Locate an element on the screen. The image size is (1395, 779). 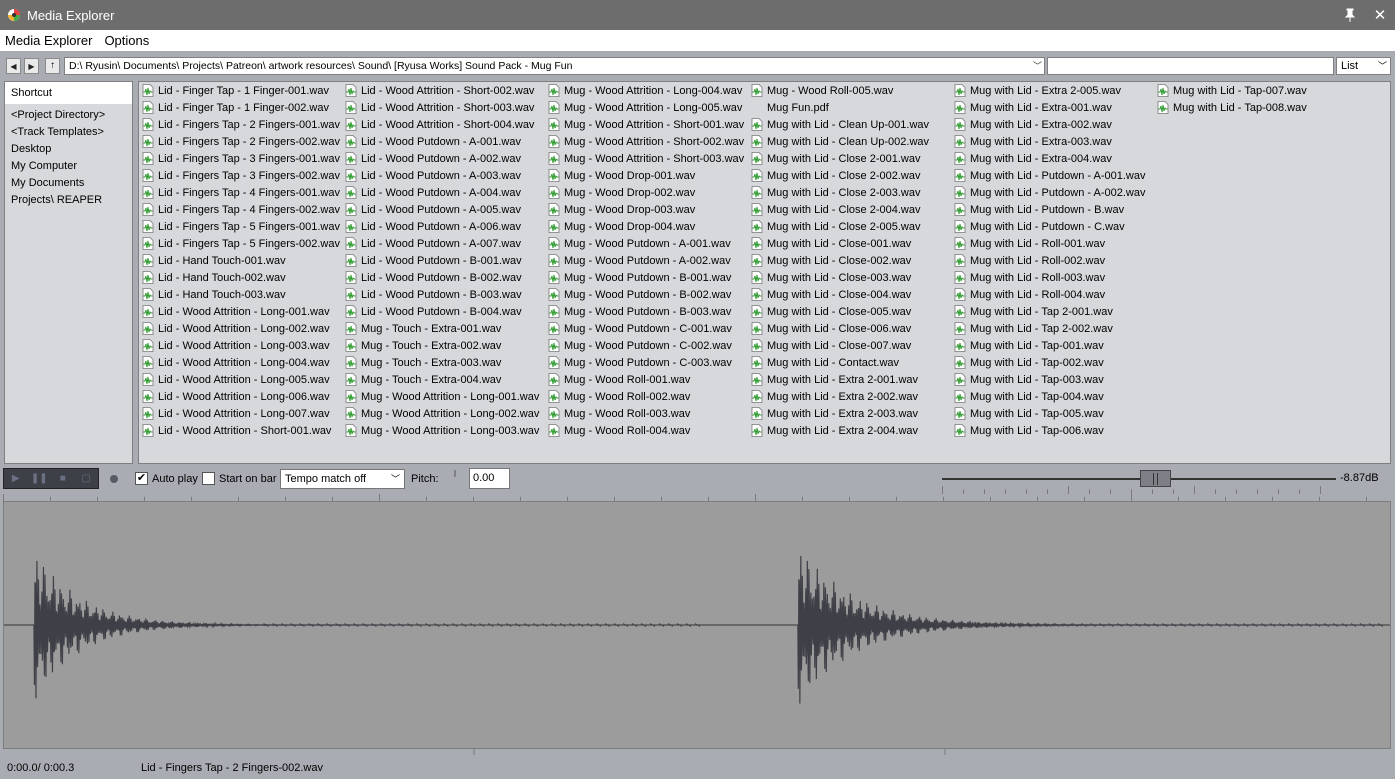
file-item: Mug with Lid - Close 2-003.wav is located at coordinates (835, 192).